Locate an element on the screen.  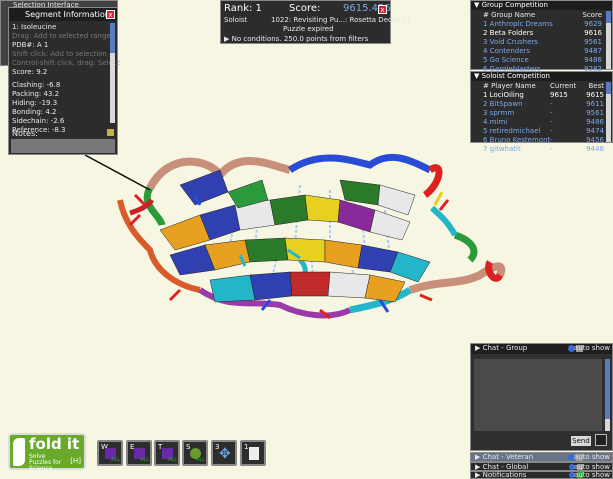
score-panel-close-button: x is located at coordinates (382, 9).